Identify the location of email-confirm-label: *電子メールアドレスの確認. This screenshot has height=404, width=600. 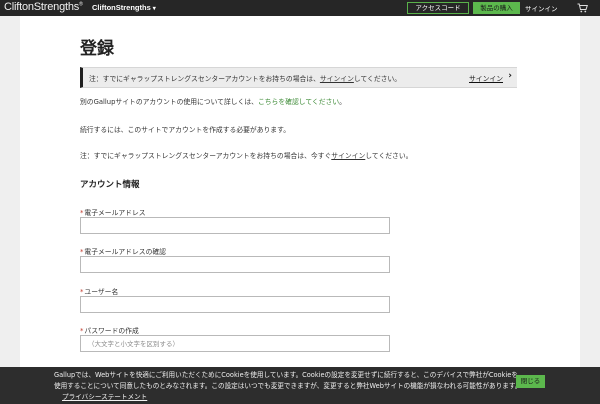
(123, 251).